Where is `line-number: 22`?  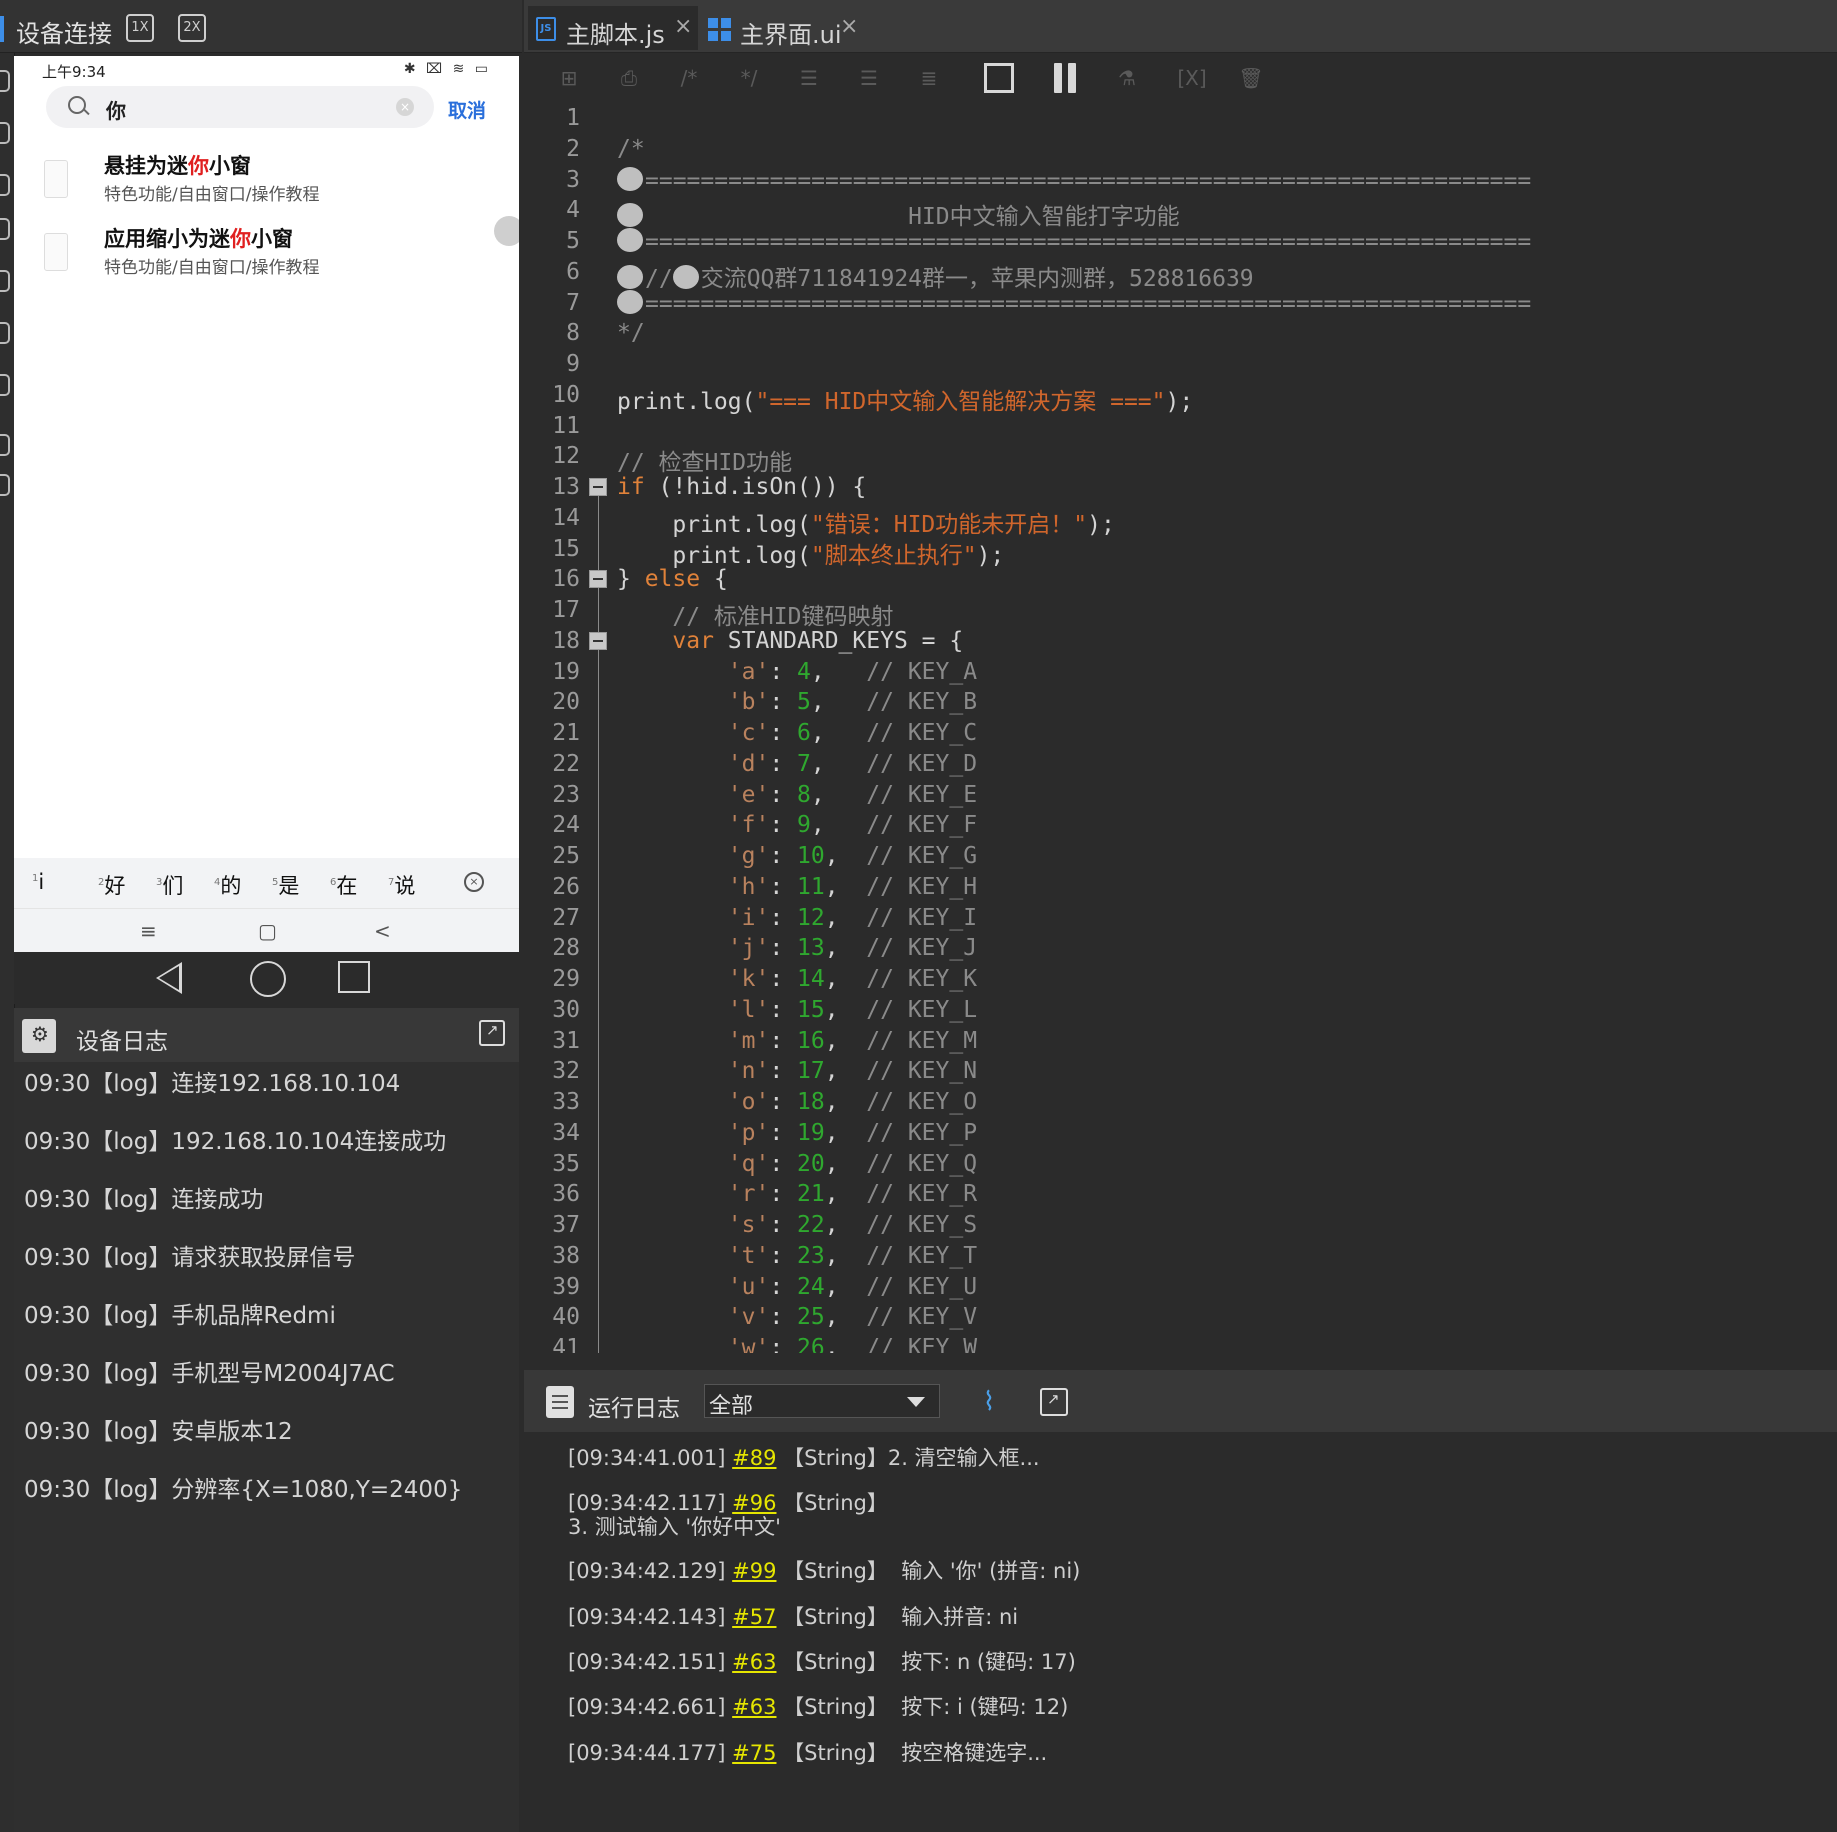 line-number: 22 is located at coordinates (566, 763).